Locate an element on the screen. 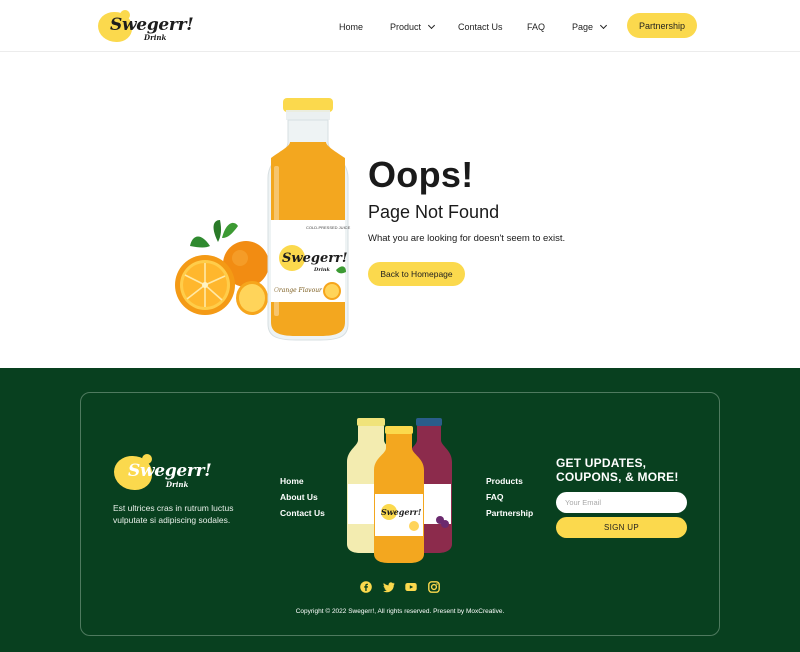 This screenshot has height=652, width=800. error-title: Page Not Found is located at coordinates (434, 212).